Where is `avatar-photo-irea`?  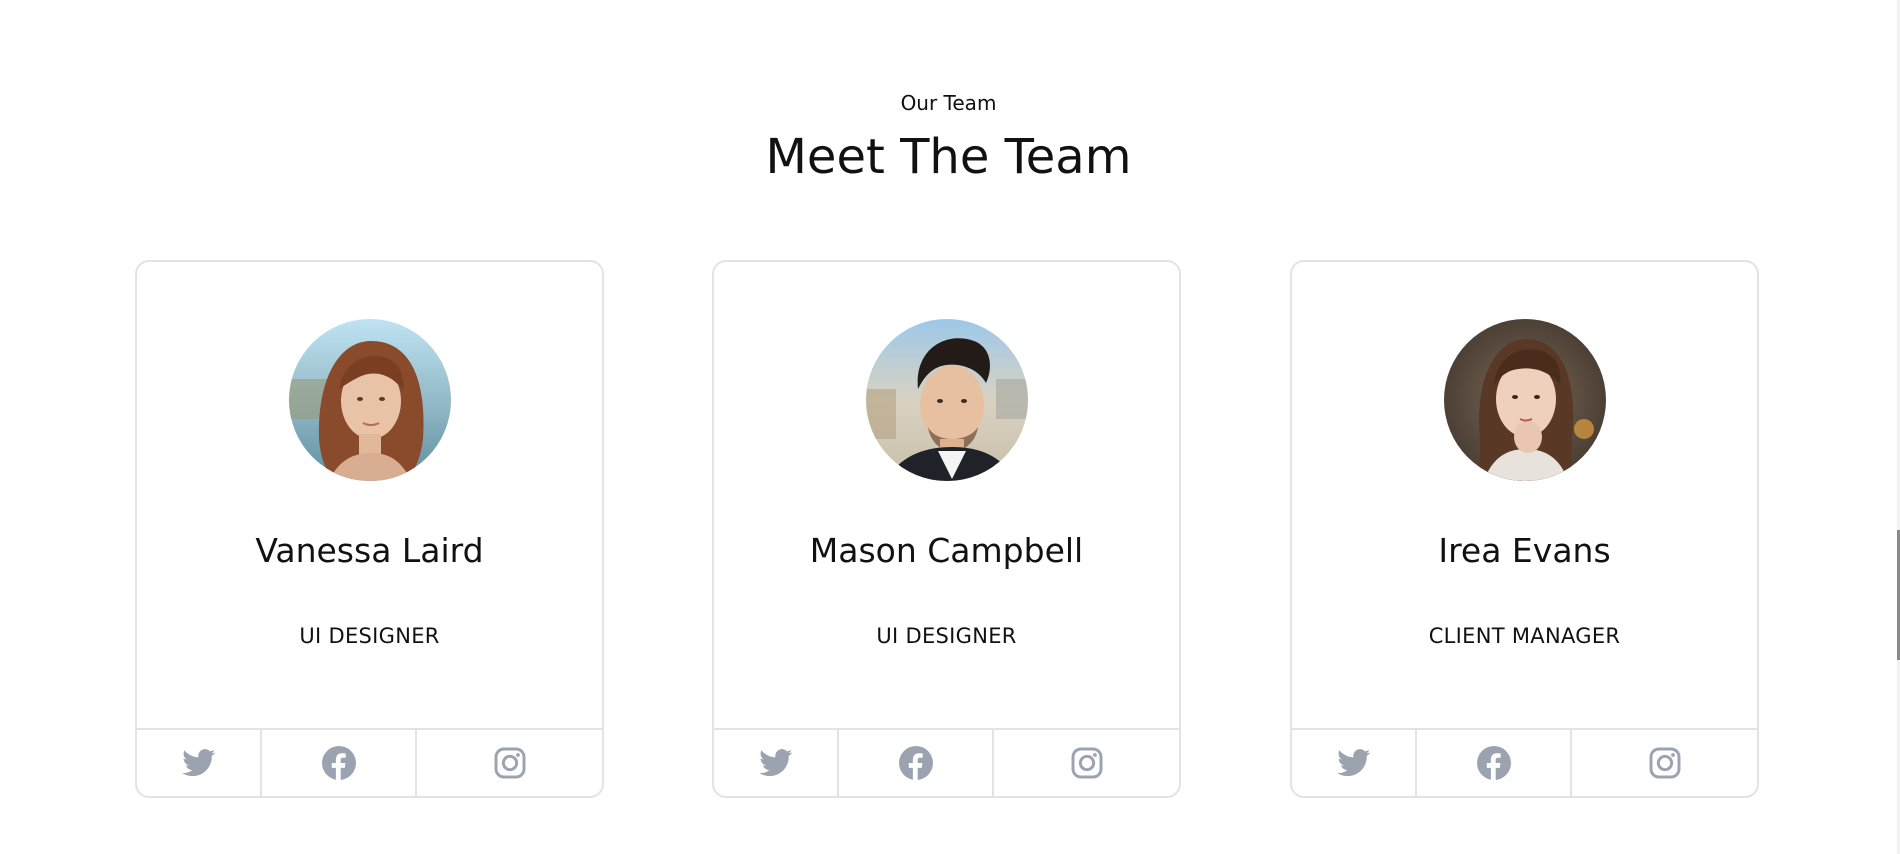
avatar-photo-irea is located at coordinates (1525, 400).